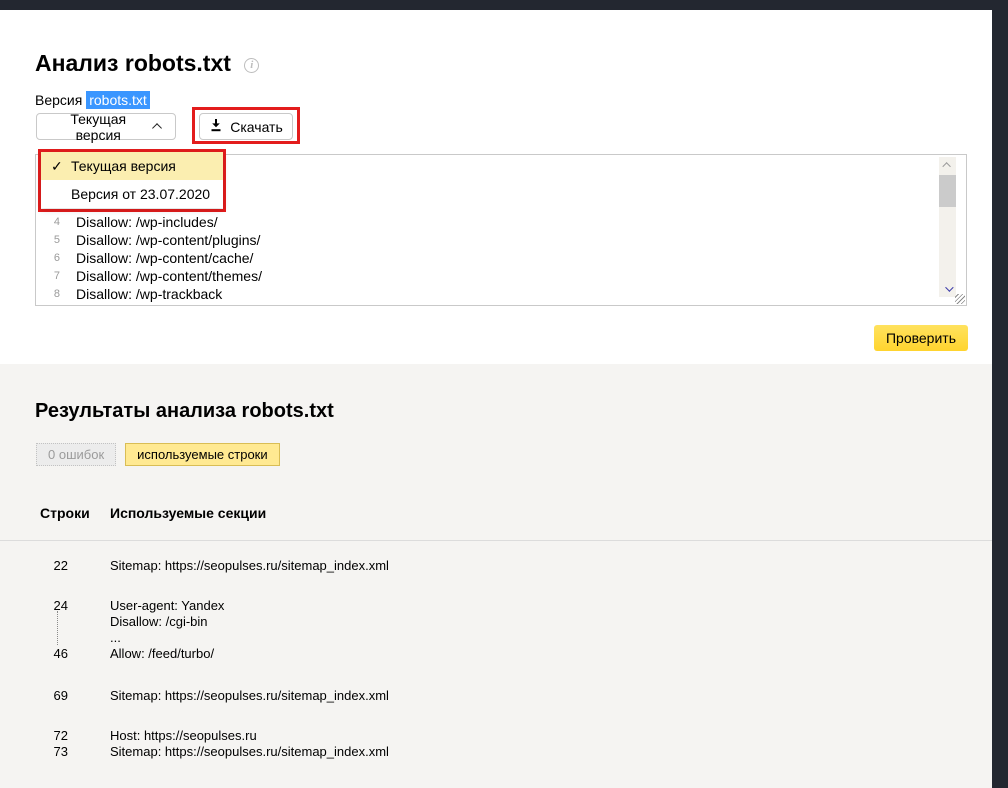  Describe the element at coordinates (159, 621) in the screenshot. I see `row-text: Disallow: /cgi-bin` at that location.